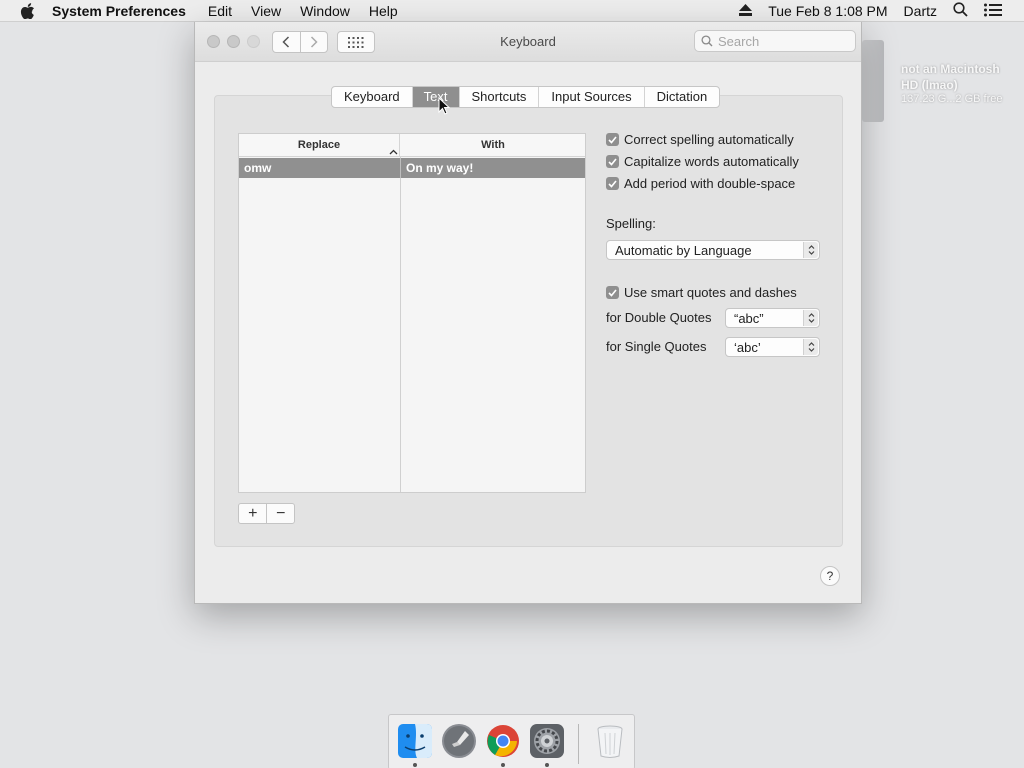  What do you see at coordinates (709, 139) in the screenshot?
I see `correct-spelling-label: Correct spelling automatically` at bounding box center [709, 139].